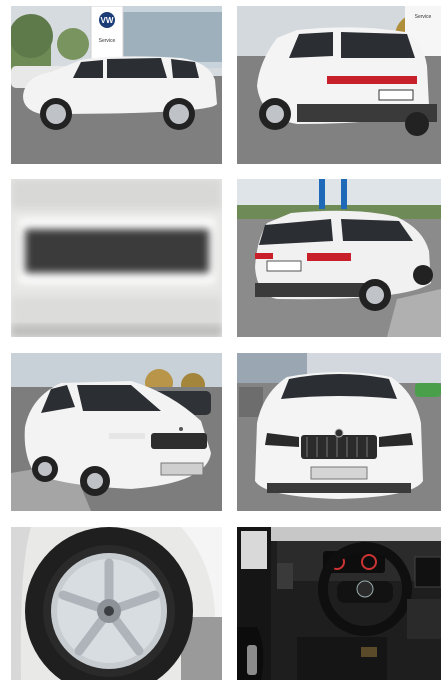  I want to click on front-three-quarter-image, so click(116, 432).